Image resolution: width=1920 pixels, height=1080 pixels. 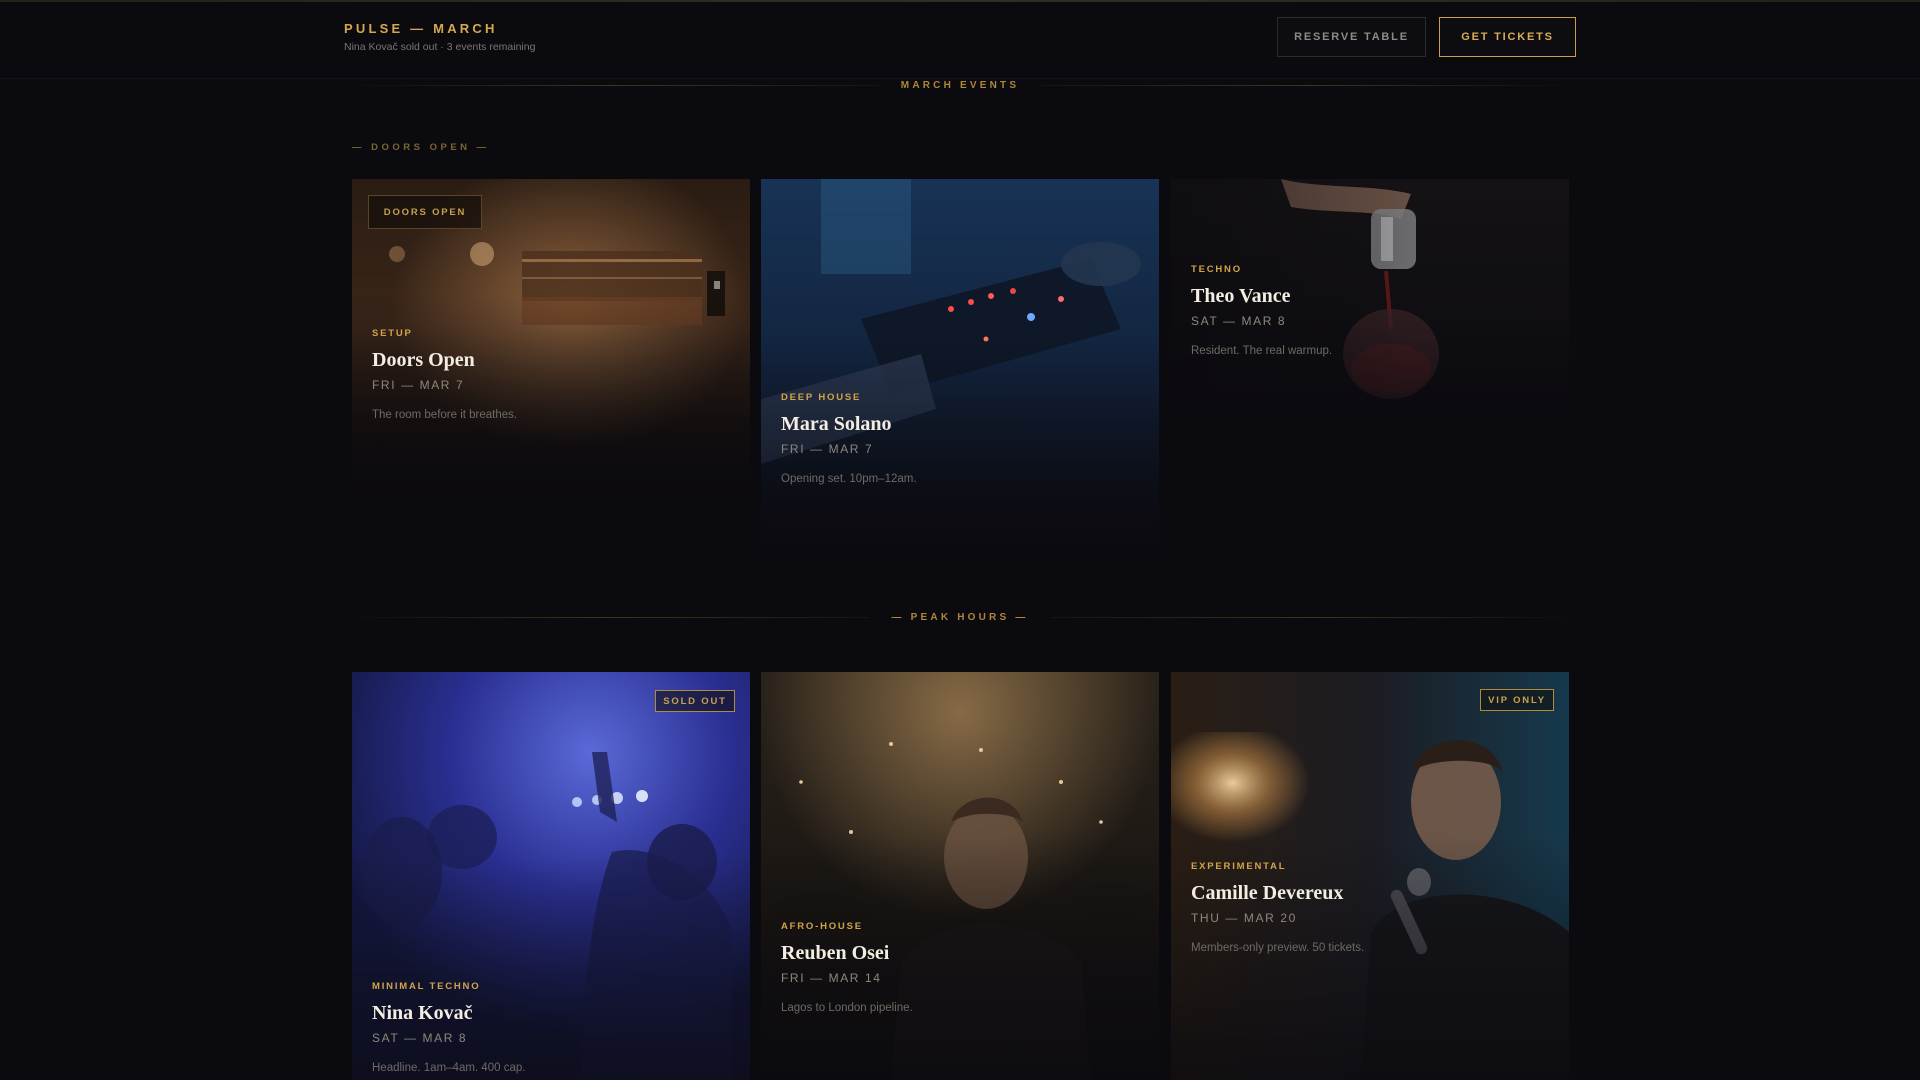 What do you see at coordinates (821, 397) in the screenshot?
I see `event-genre: DEEP HOUSE` at bounding box center [821, 397].